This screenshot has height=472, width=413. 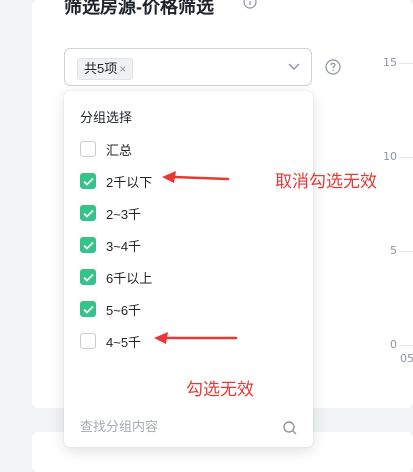 What do you see at coordinates (106, 117) in the screenshot?
I see `group-section-title: 分组选择` at bounding box center [106, 117].